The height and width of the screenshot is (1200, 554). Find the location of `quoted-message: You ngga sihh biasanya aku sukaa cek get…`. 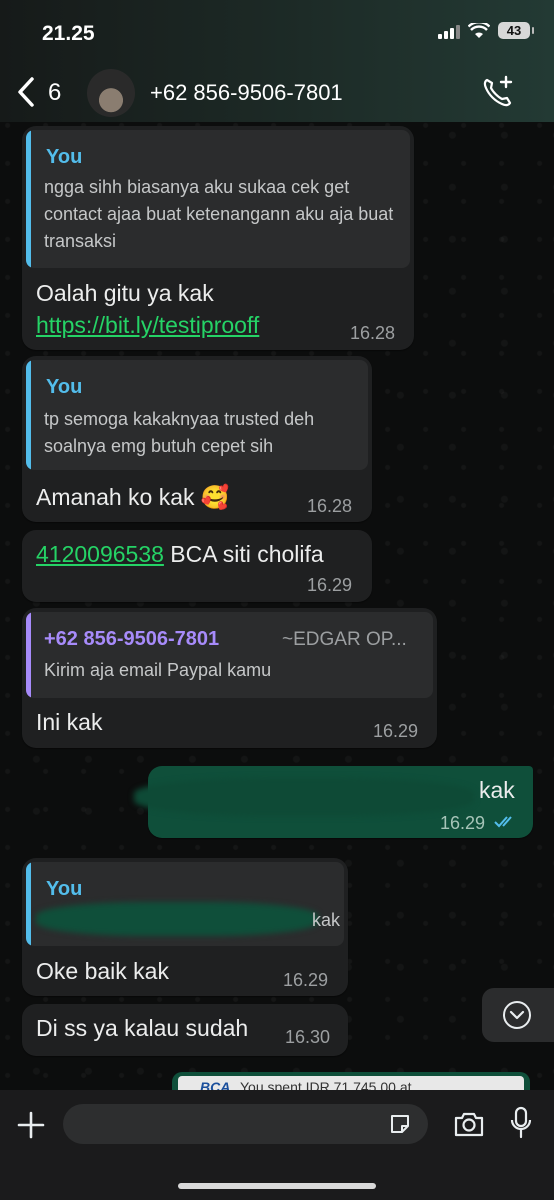

quoted-message: You ngga sihh biasanya aku sukaa cek get… is located at coordinates (218, 199).